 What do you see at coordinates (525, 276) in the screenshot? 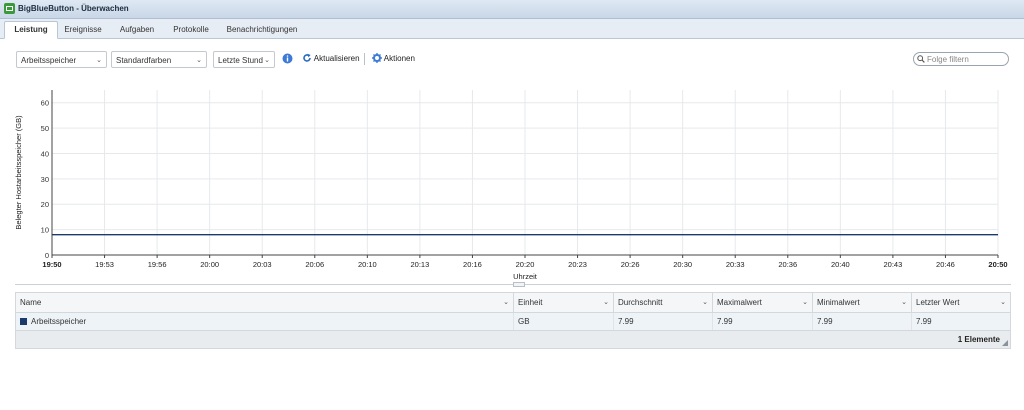
I see `x-axis-title: Uhrzeit` at bounding box center [525, 276].